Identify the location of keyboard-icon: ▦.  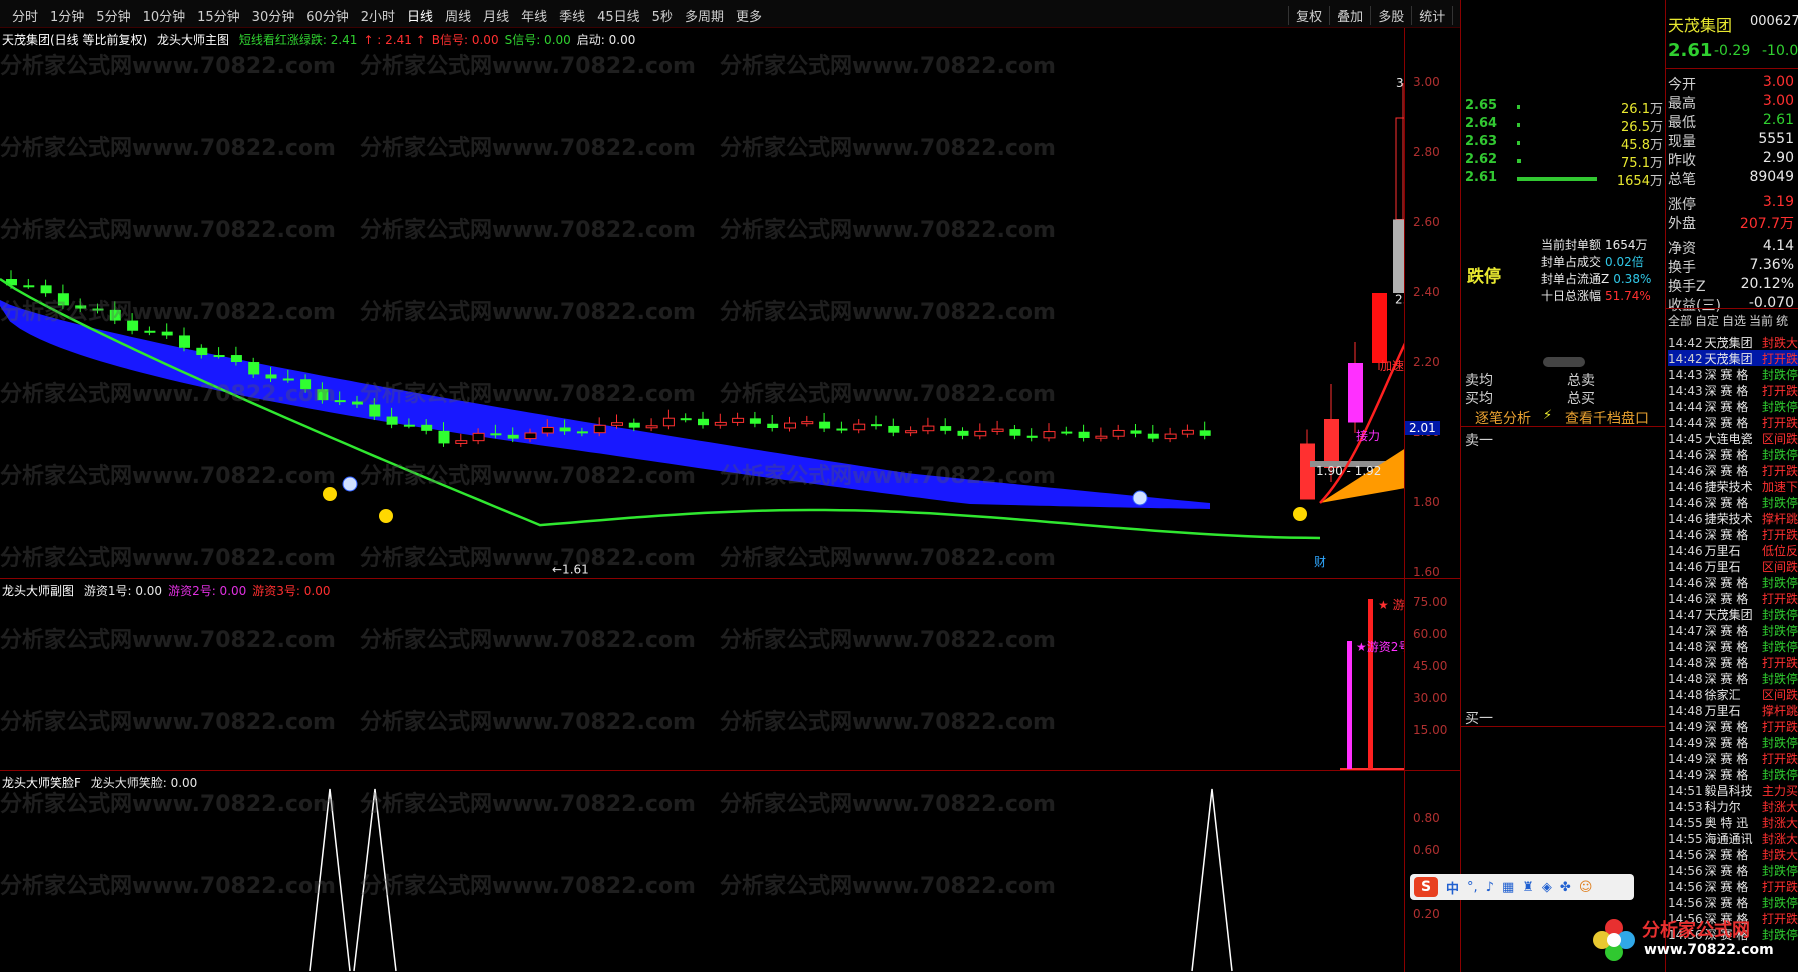
(1508, 887).